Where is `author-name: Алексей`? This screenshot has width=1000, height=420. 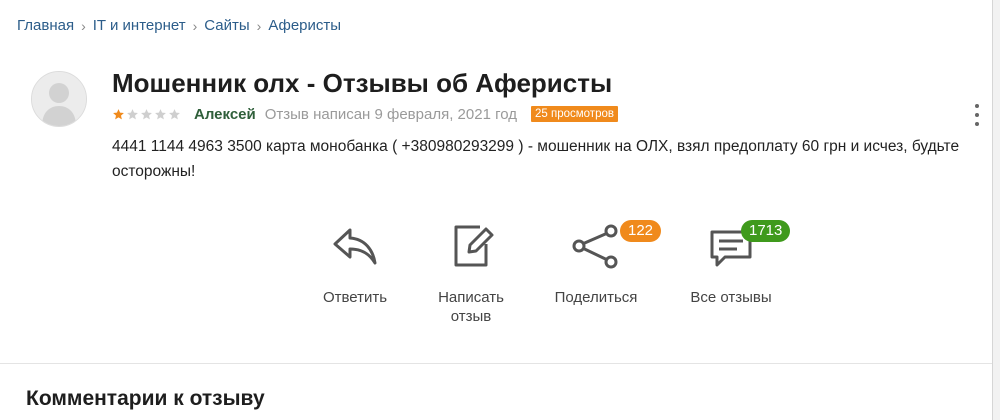
author-name: Алексей is located at coordinates (225, 114).